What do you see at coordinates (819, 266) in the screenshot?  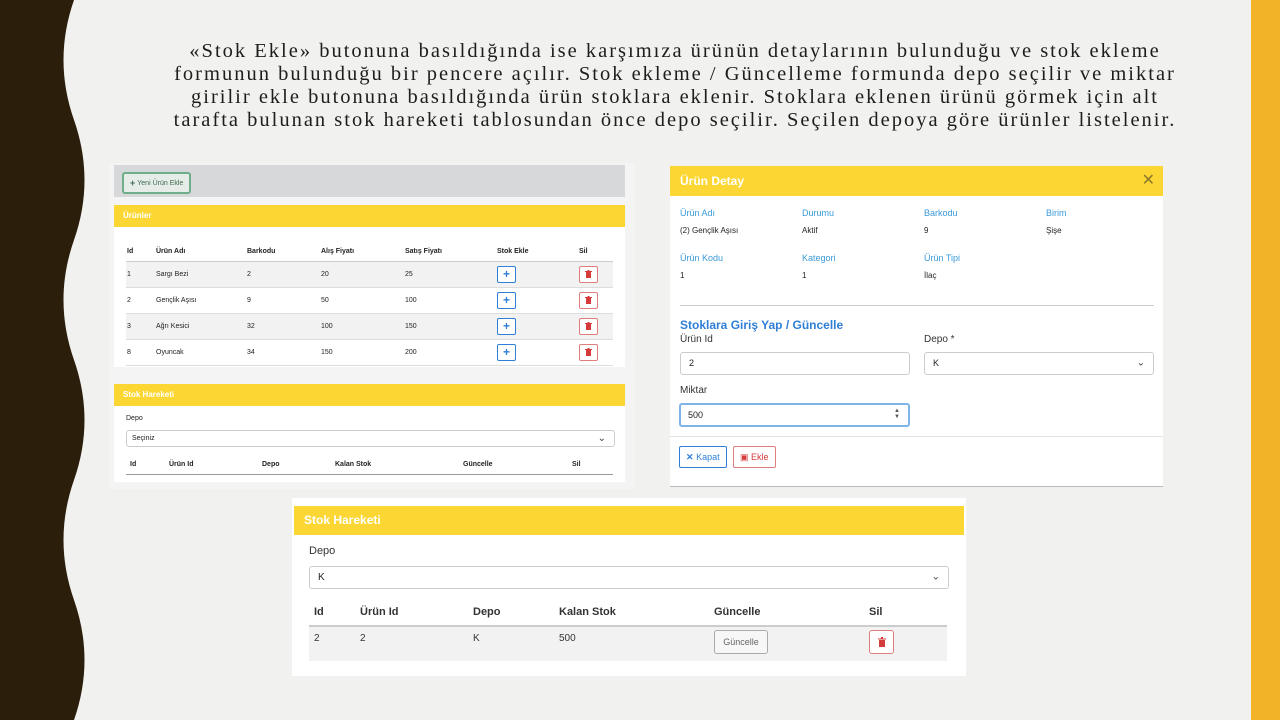 I see `field-kategori: Kategori 1` at bounding box center [819, 266].